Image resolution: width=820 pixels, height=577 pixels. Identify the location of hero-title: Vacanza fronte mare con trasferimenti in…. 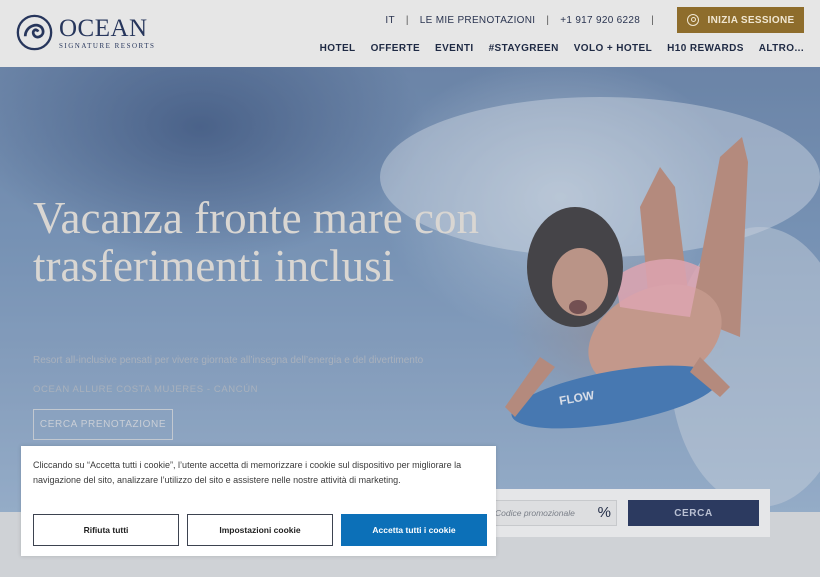
(256, 242).